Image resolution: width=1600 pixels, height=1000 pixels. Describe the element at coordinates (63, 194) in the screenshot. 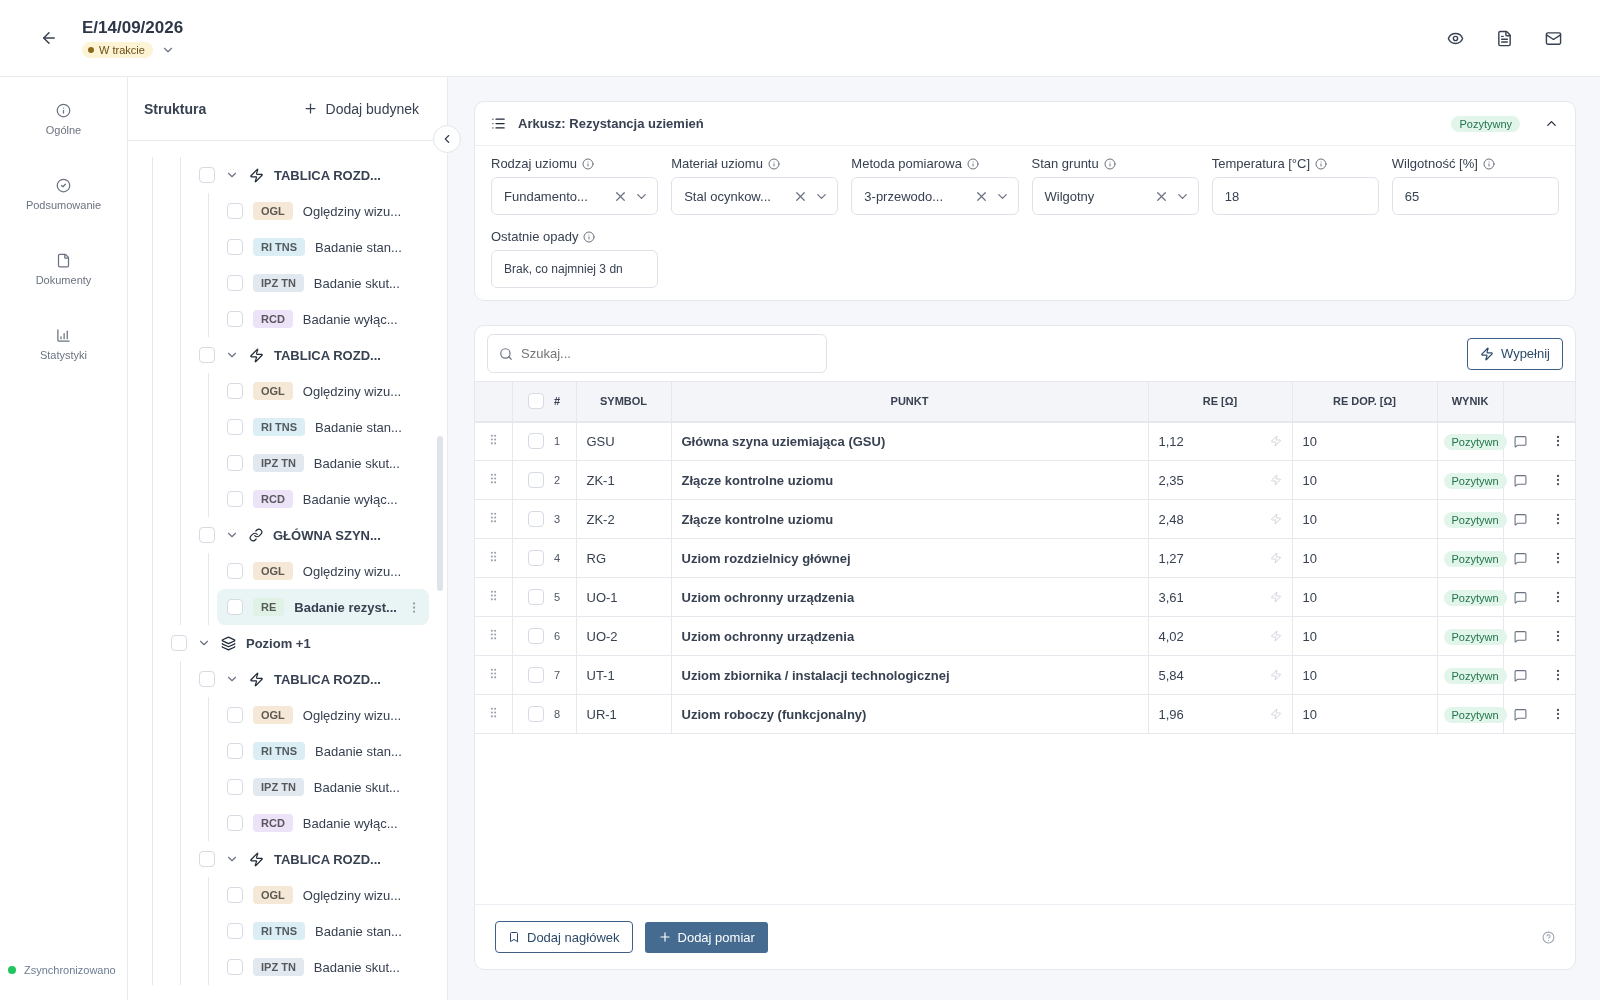

I see `nav-item: Podsumowanie` at that location.